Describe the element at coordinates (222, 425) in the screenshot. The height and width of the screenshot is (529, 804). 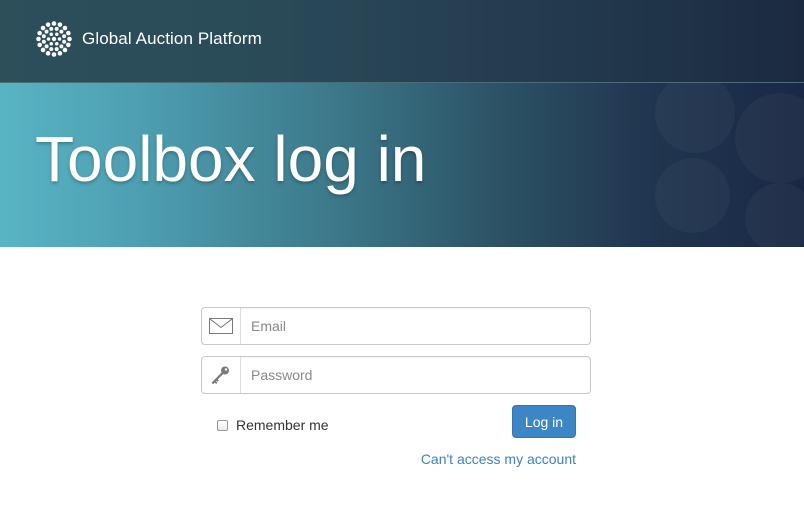
I see `remember-me-checkbox` at that location.